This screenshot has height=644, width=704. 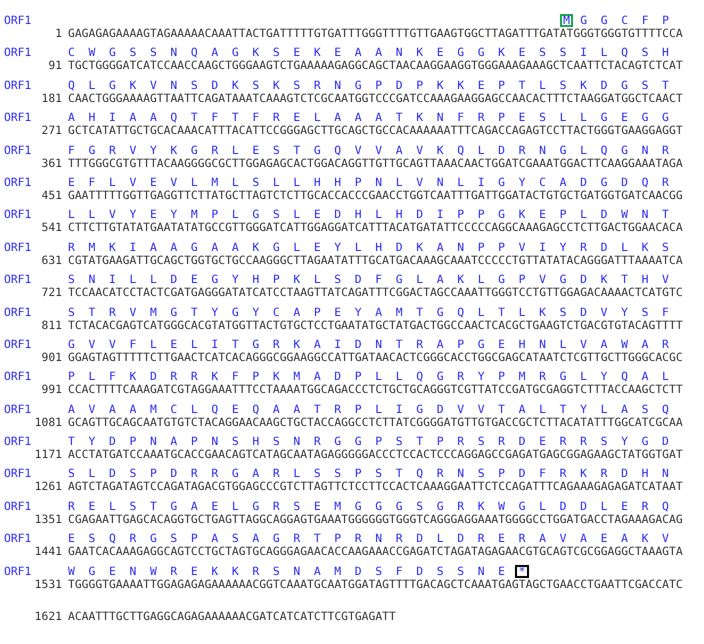 What do you see at coordinates (51, 293) in the screenshot?
I see `base-position: 721` at bounding box center [51, 293].